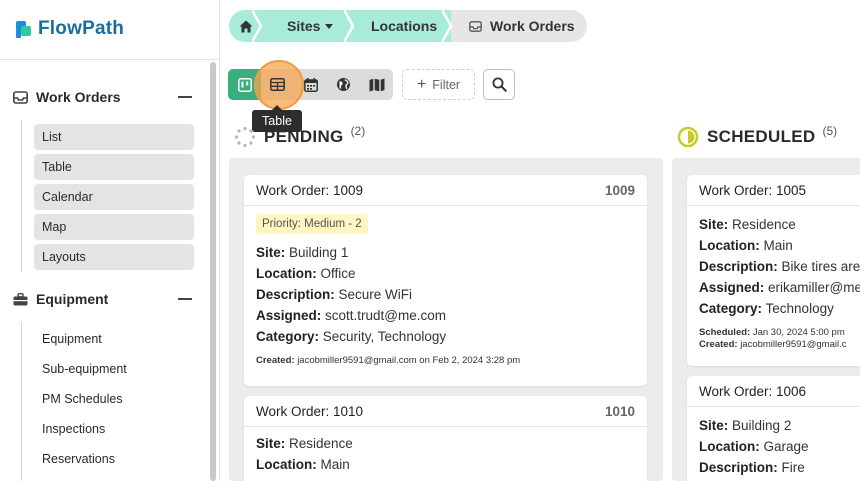  Describe the element at coordinates (375, 294) in the screenshot. I see `field-value: Secure WiFi` at that location.